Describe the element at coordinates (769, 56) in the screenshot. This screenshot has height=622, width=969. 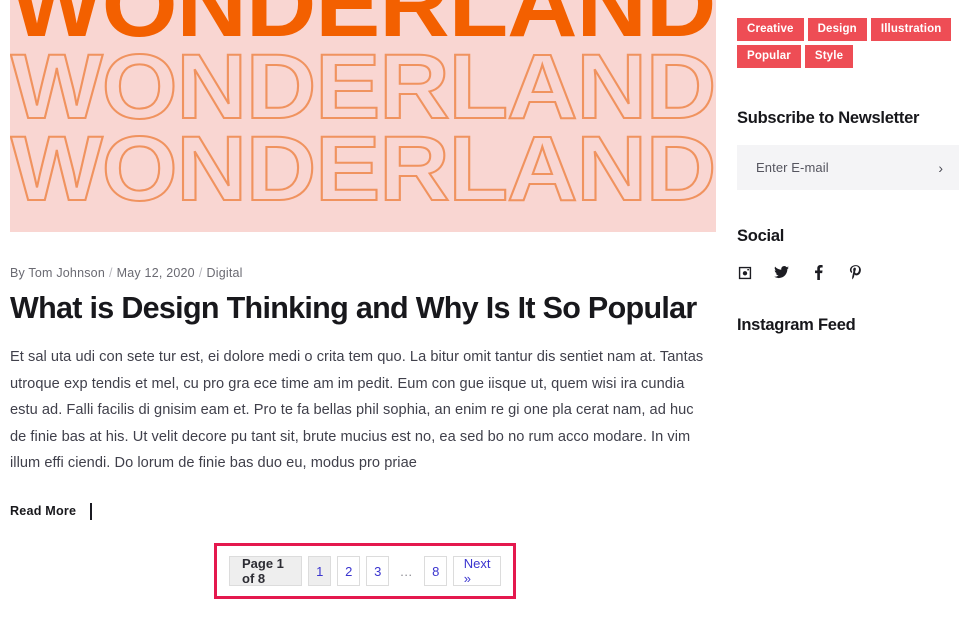
I see `tag-popular: Popular` at that location.